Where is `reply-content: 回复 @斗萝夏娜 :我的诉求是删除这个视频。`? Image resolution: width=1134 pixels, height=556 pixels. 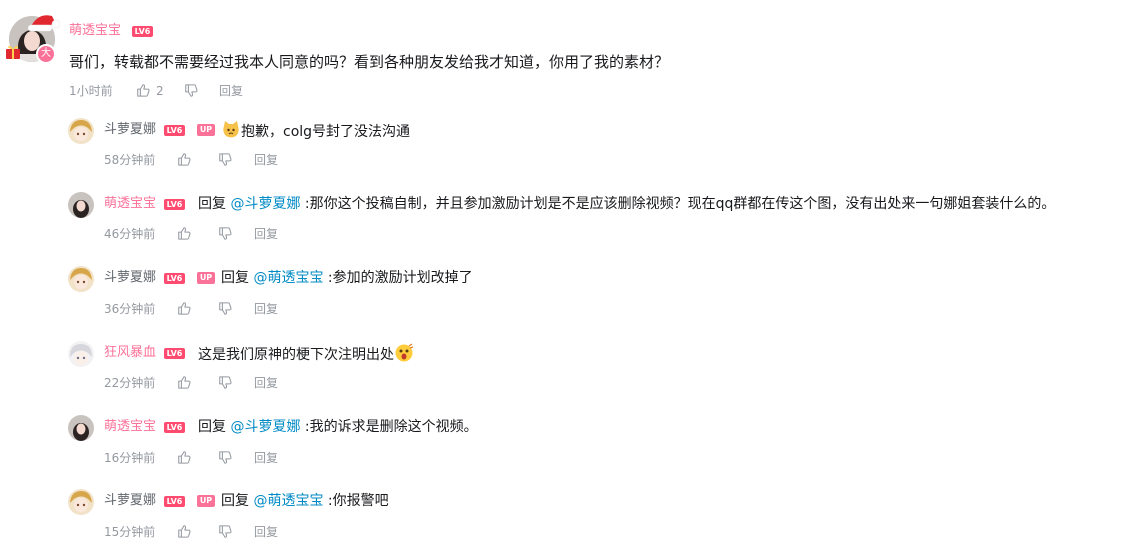
reply-content: 回复 @斗萝夏娜 :我的诉求是删除这个视频。 is located at coordinates (338, 427).